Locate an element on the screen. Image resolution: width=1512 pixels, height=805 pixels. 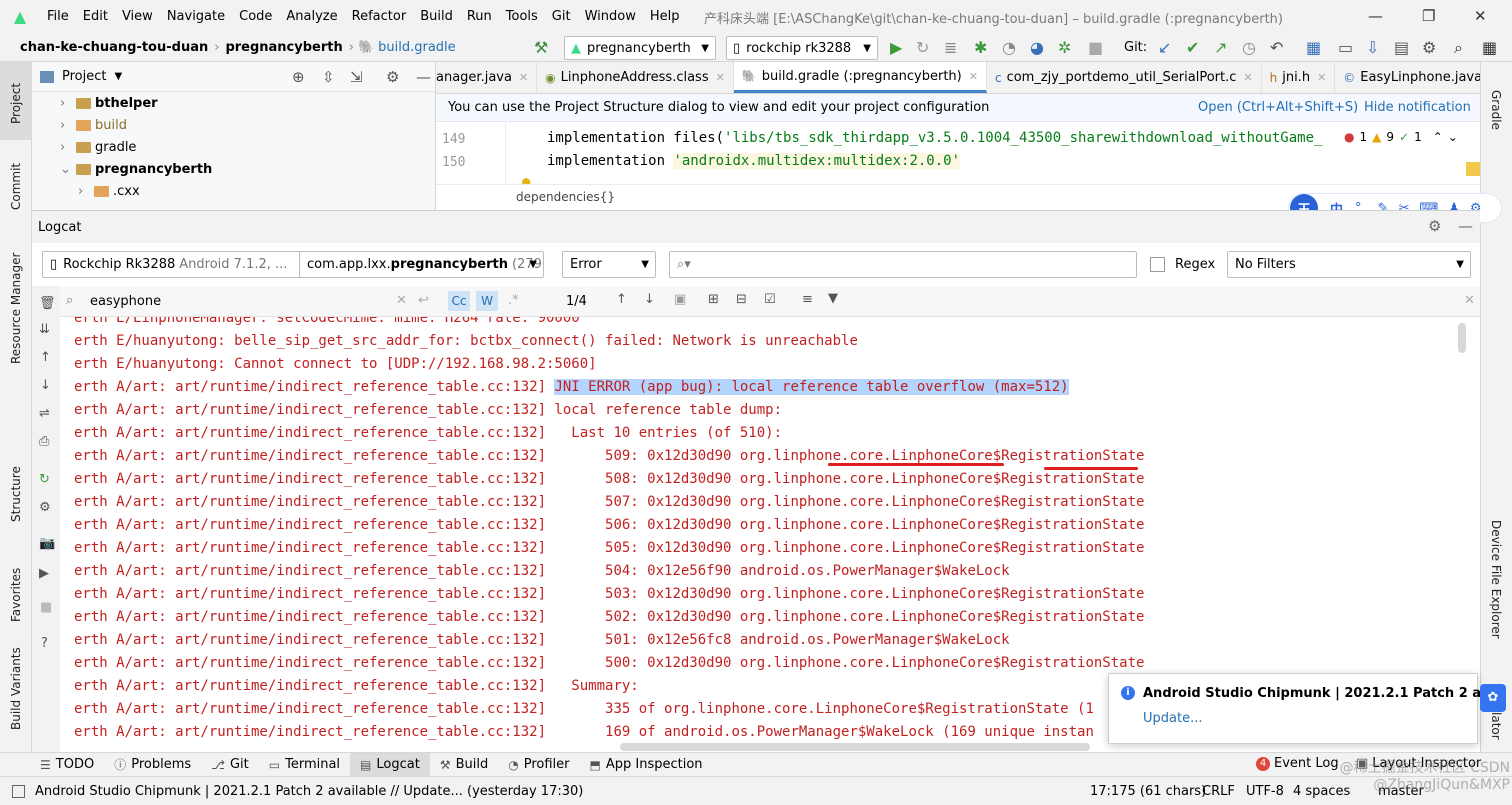
editor-tab: ◉ LinphoneAddress.class ✕ is located at coordinates (635, 77).